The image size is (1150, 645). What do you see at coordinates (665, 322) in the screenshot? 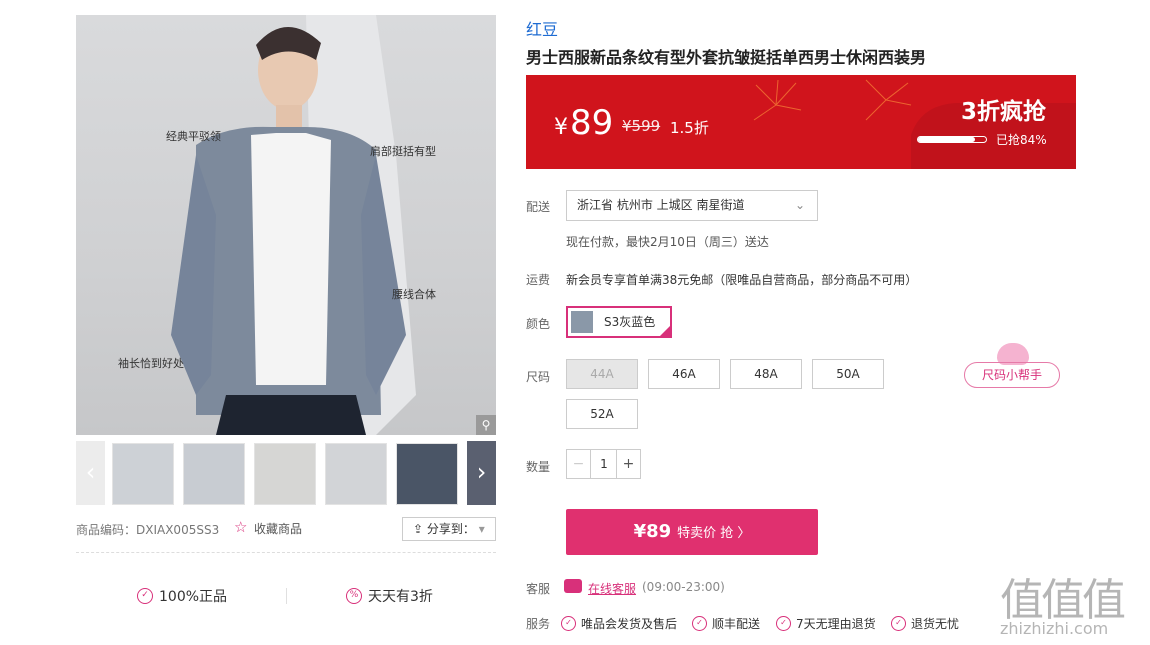
I see `check-icon: ✓` at bounding box center [665, 322].